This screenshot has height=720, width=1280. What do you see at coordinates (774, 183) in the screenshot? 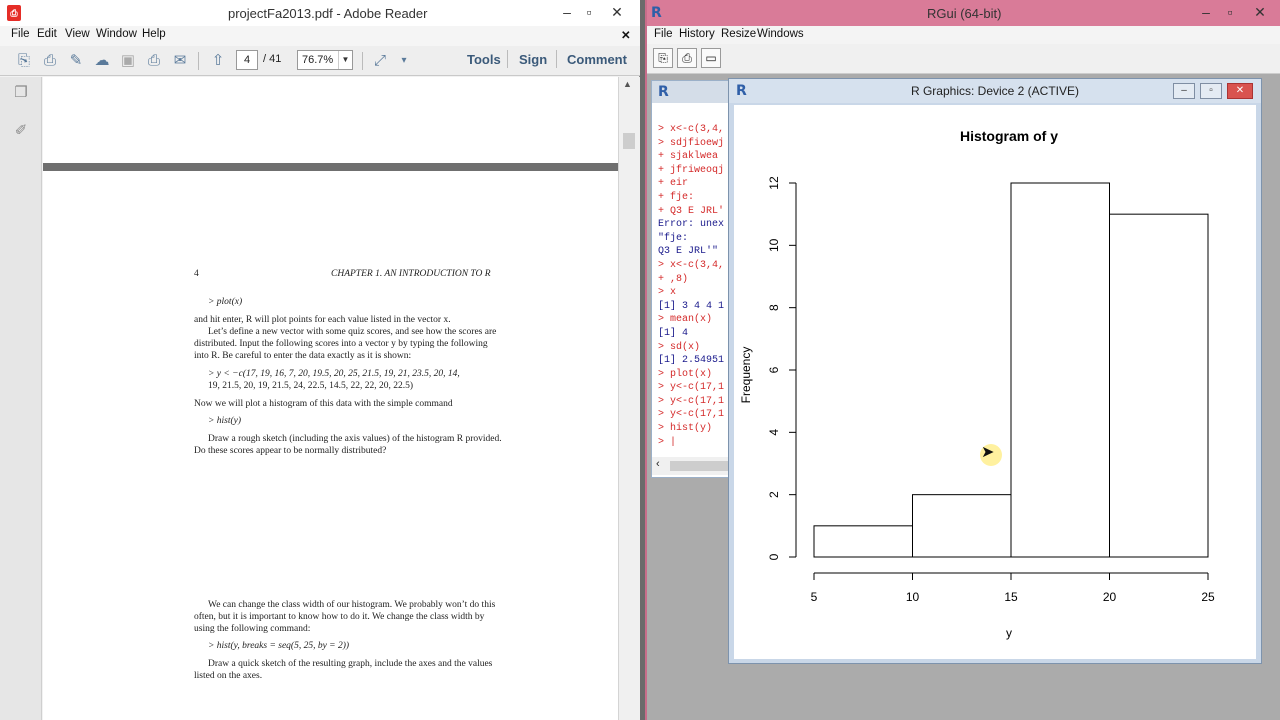
I see `y-tick-label: 12` at bounding box center [774, 183].